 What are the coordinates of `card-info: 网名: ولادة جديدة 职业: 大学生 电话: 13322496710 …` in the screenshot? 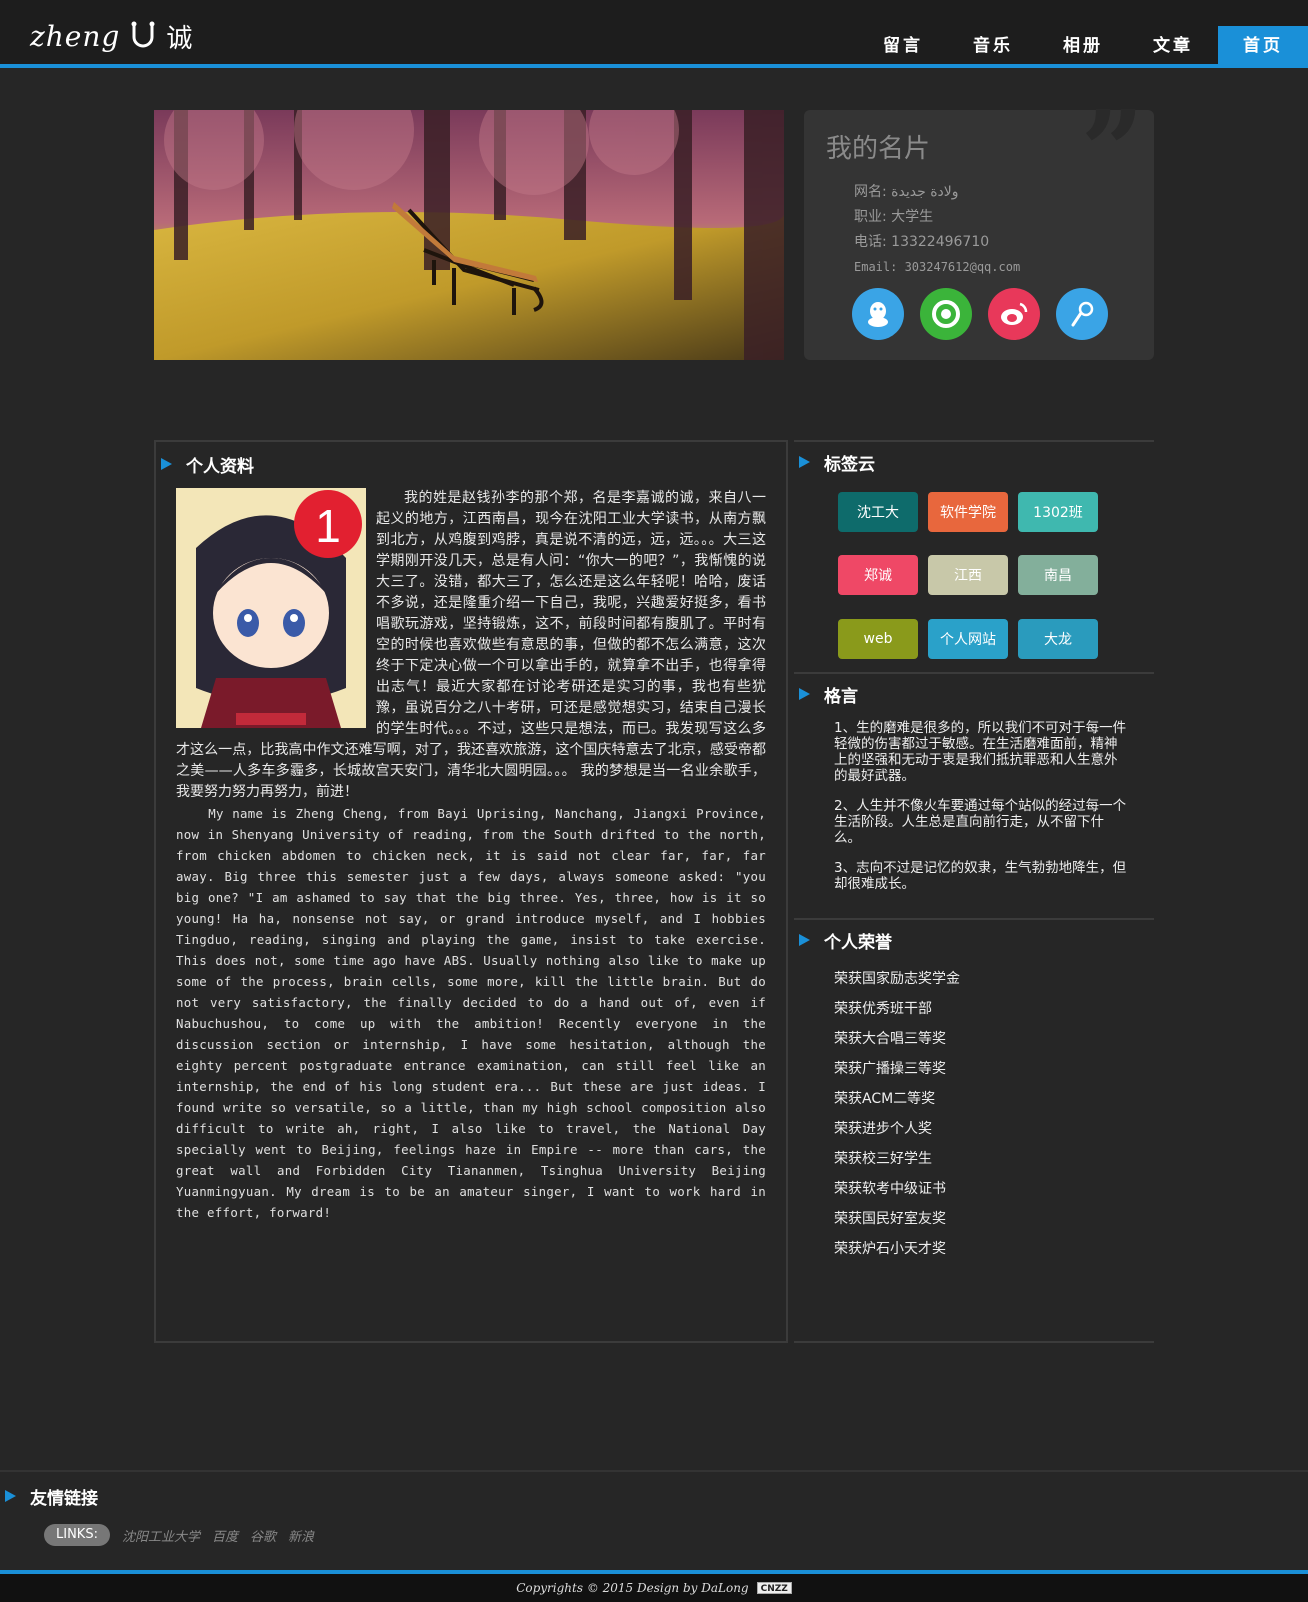 It's located at (937, 230).